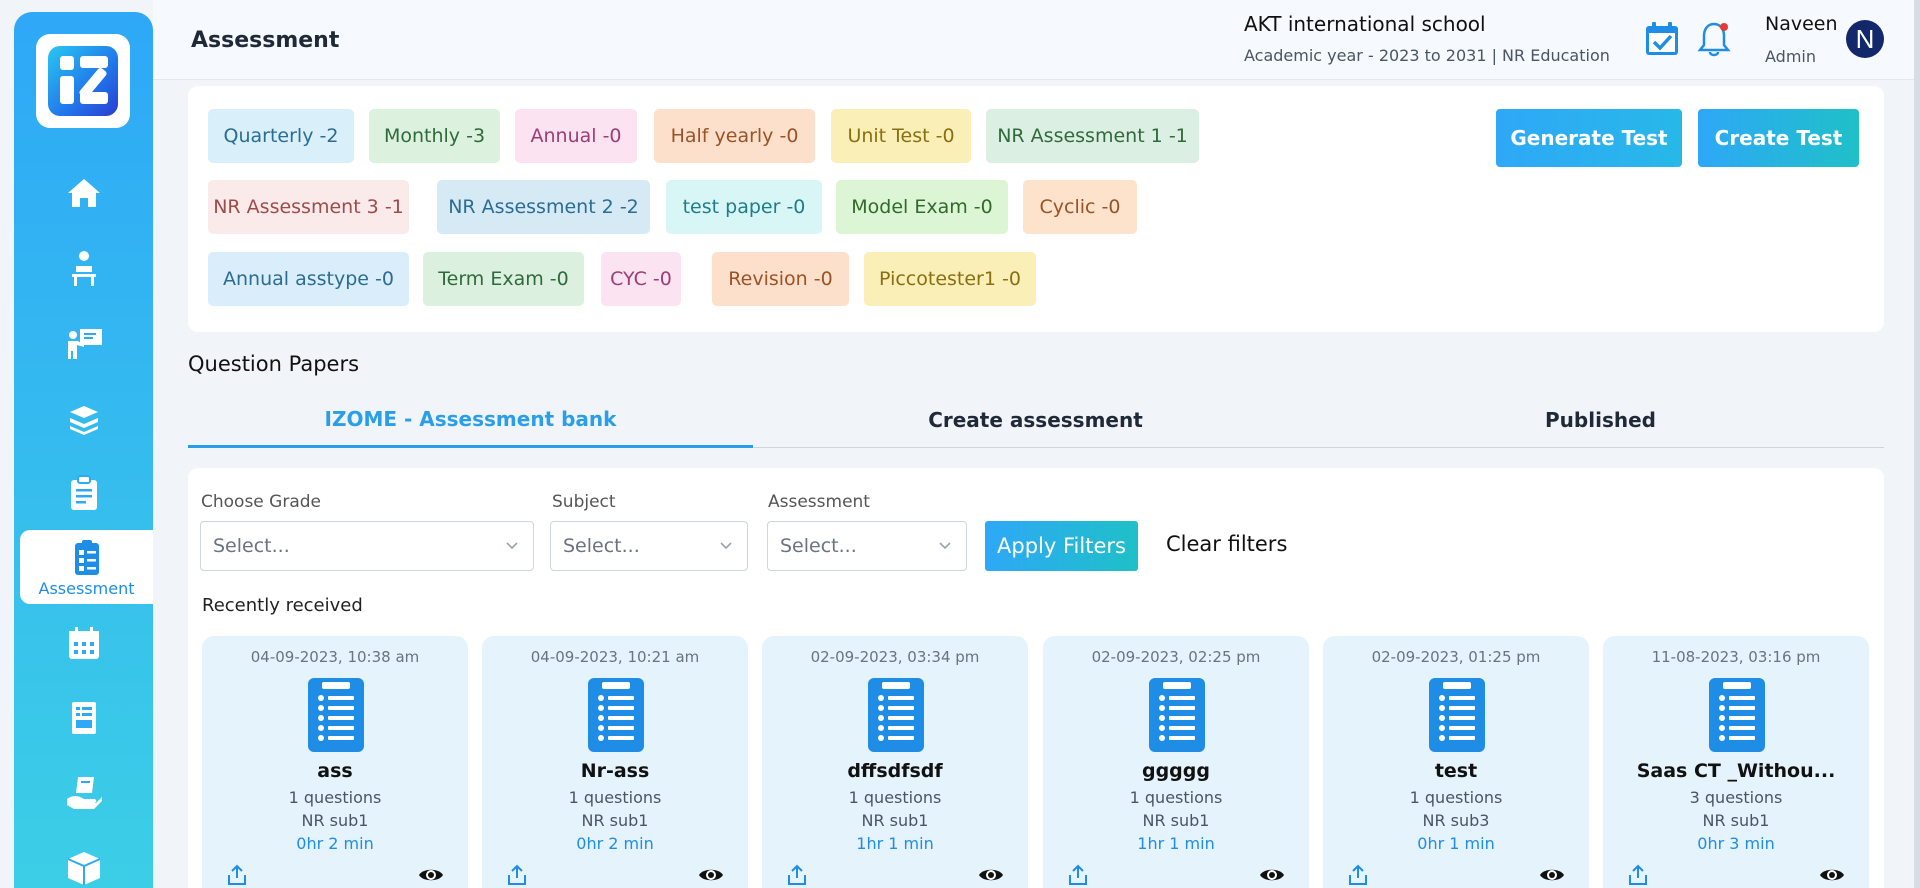 The height and width of the screenshot is (888, 1920). What do you see at coordinates (819, 502) in the screenshot?
I see `assessment-label: Assessment` at bounding box center [819, 502].